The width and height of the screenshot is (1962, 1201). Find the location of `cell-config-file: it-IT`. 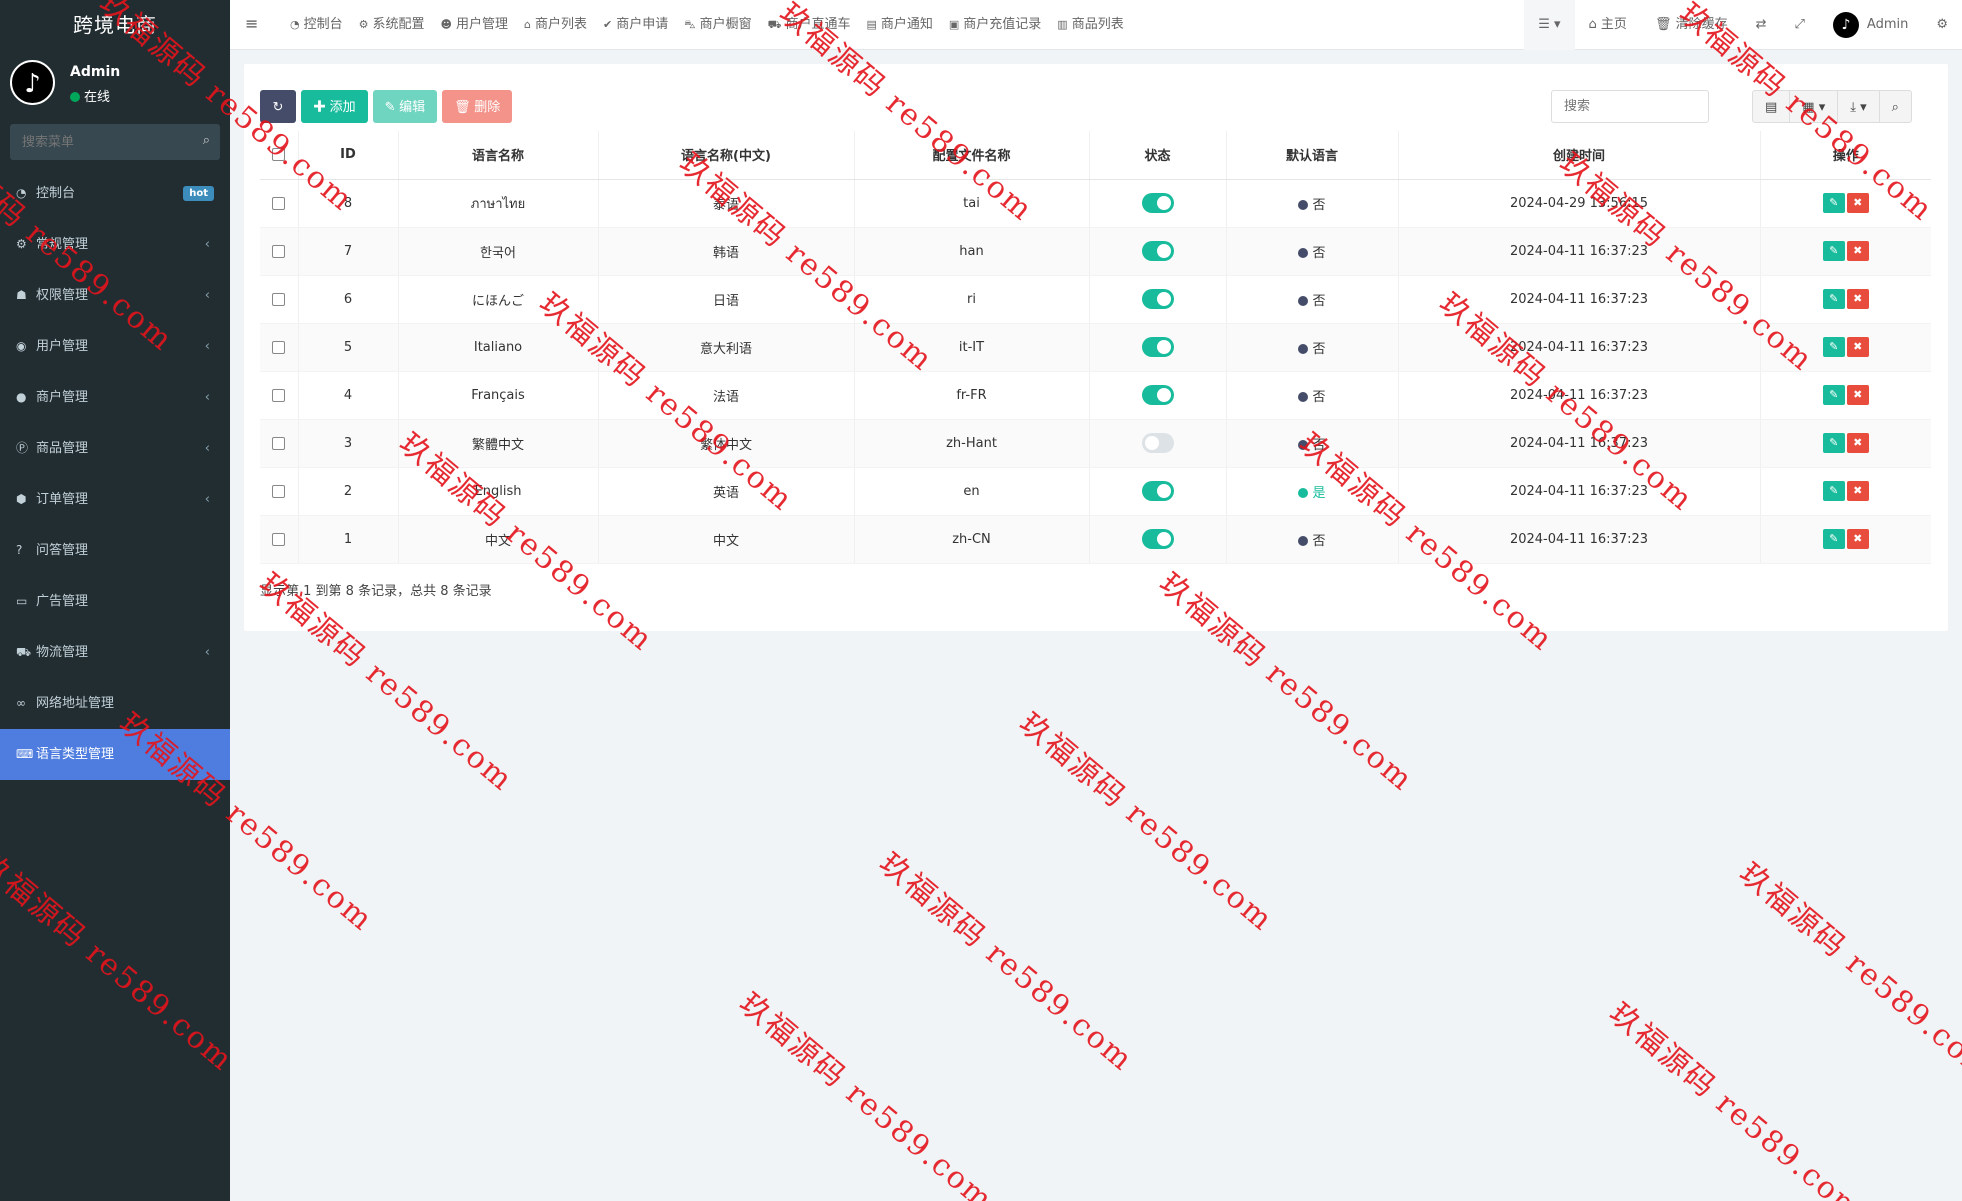

cell-config-file: it-IT is located at coordinates (972, 347).